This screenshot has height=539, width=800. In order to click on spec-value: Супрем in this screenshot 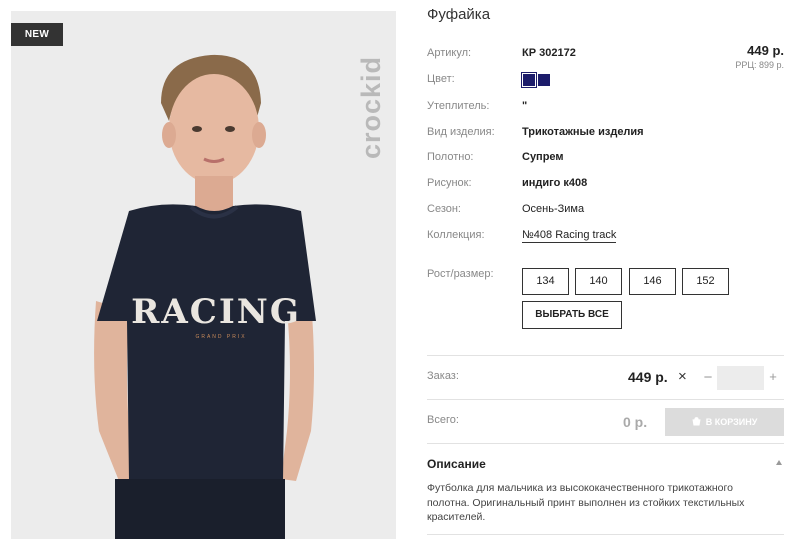, I will do `click(543, 157)`.